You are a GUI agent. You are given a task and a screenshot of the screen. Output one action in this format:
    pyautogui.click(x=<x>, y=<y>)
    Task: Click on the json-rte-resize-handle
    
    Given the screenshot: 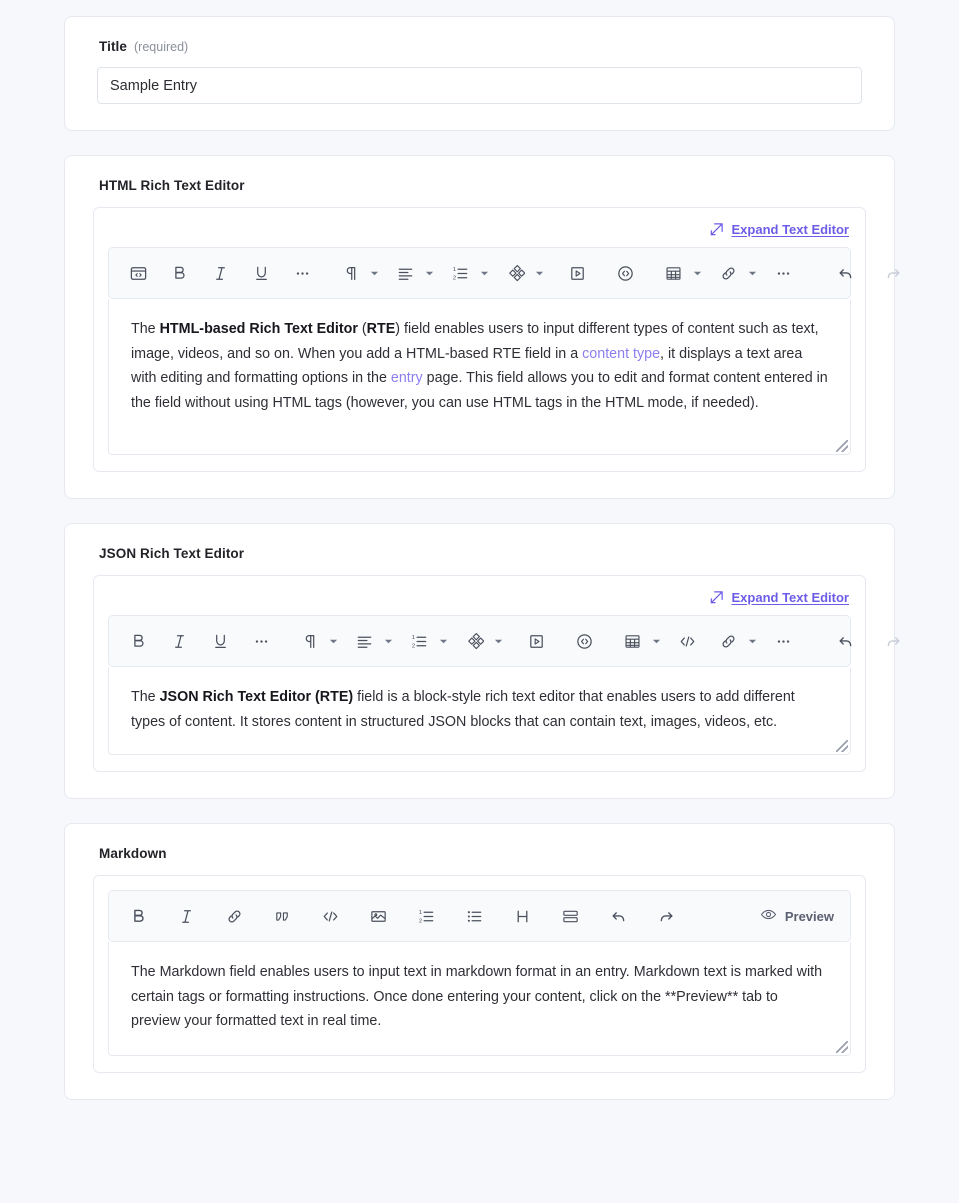 What is the action you would take?
    pyautogui.click(x=842, y=746)
    